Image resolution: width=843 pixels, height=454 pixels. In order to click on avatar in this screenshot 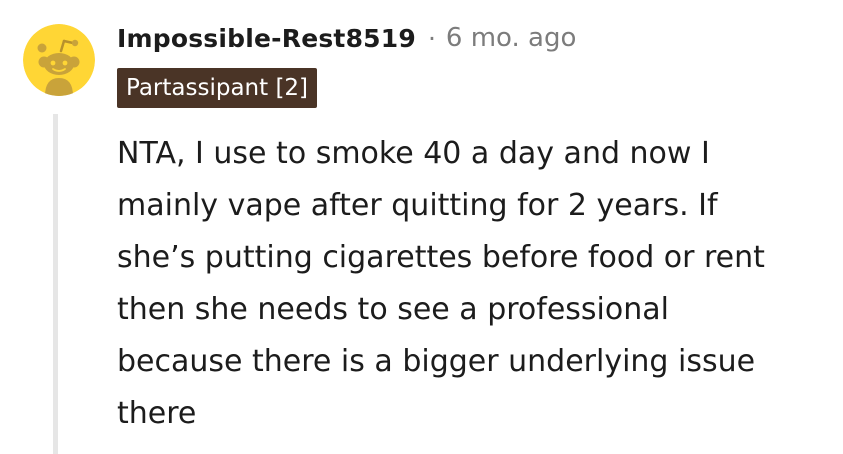, I will do `click(59, 60)`.